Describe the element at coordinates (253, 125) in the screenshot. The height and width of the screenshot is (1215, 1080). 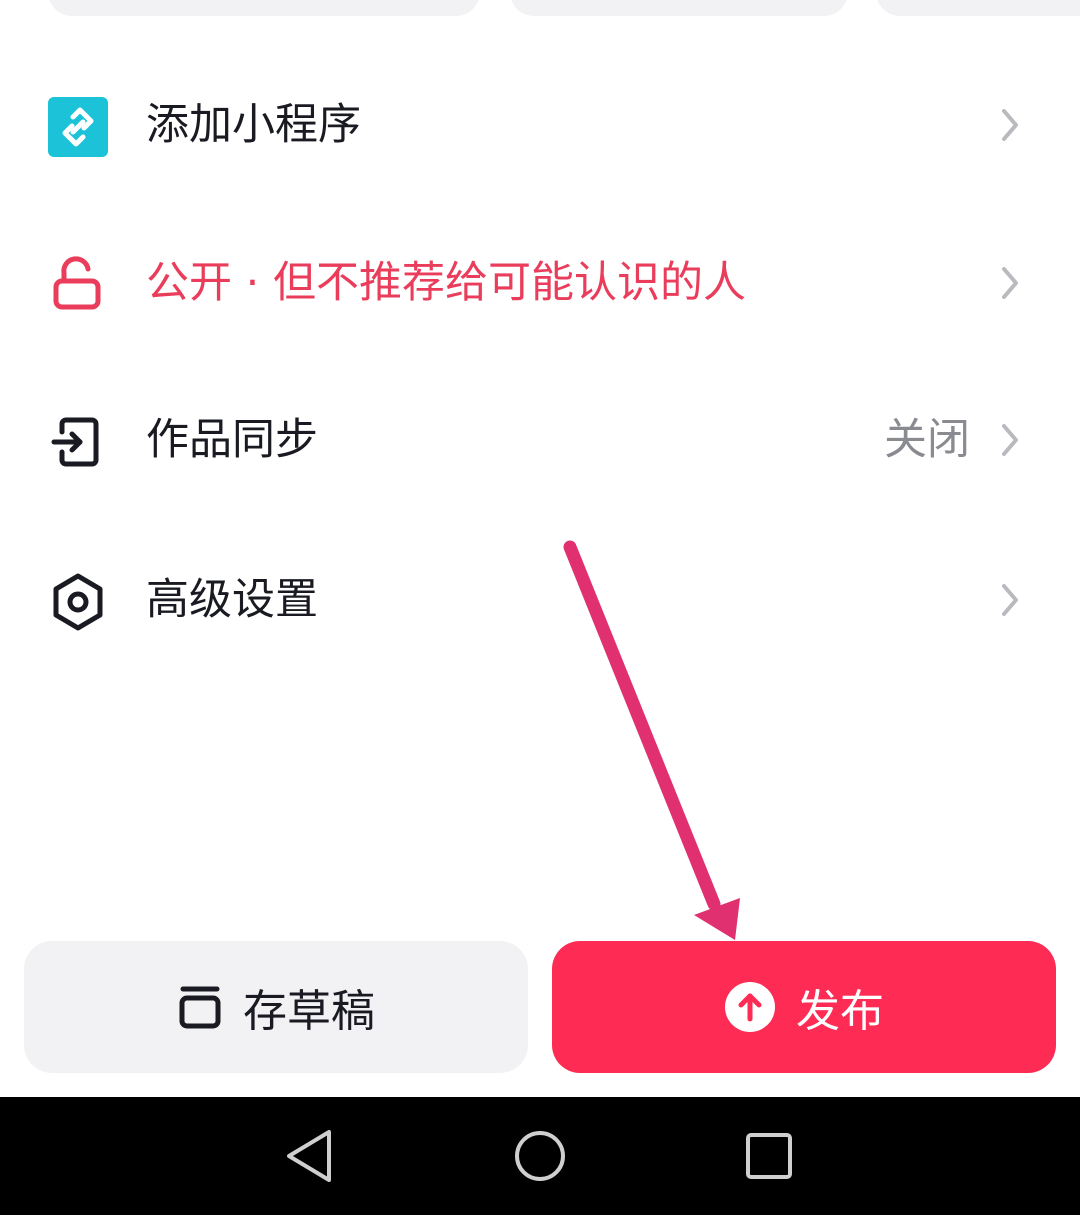
I see `add-mini-program-label: 添加小程序` at that location.